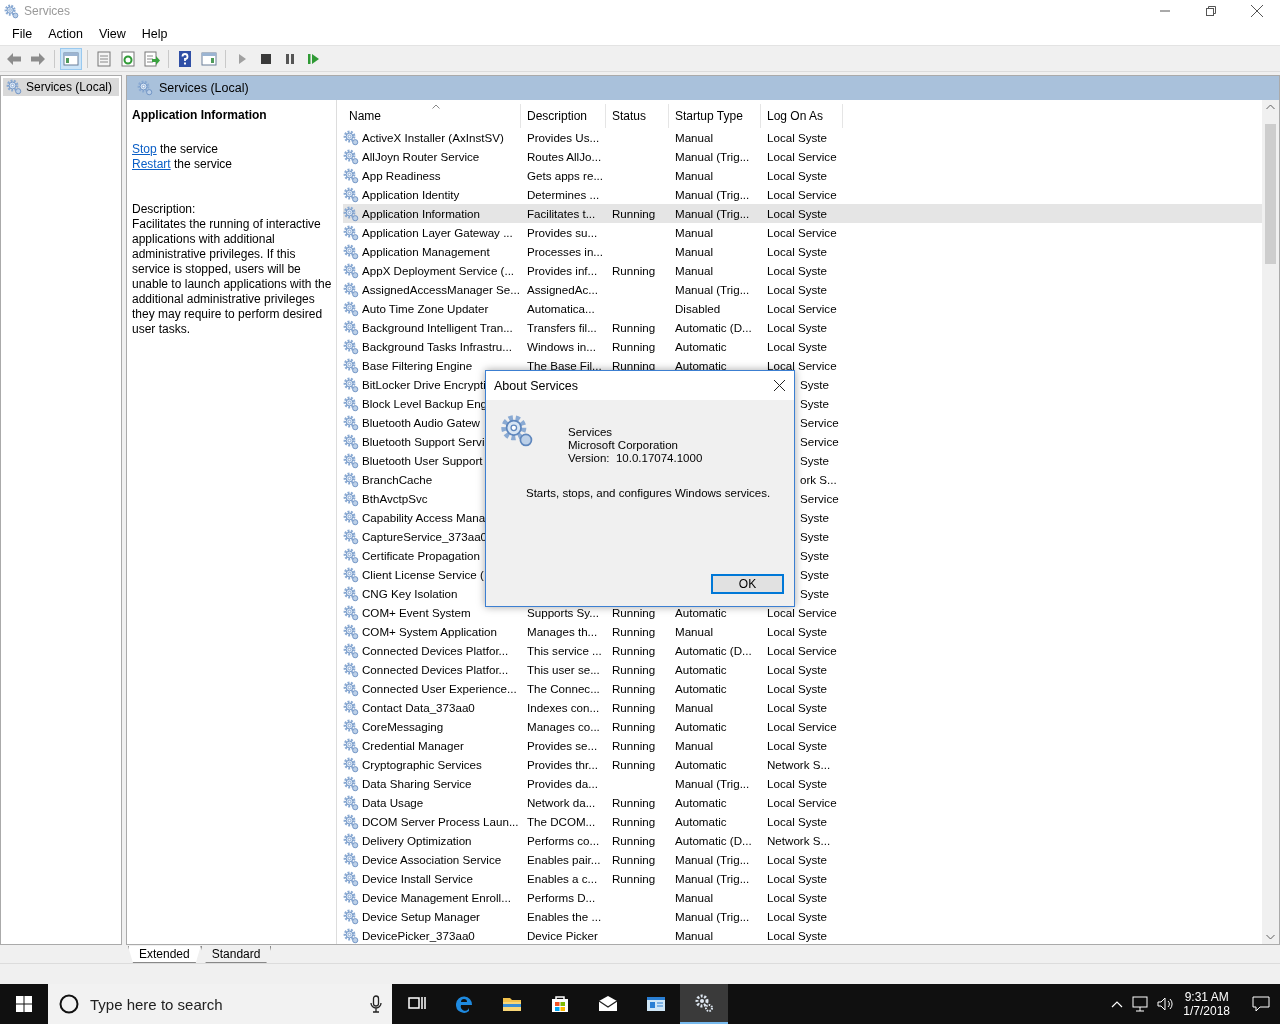  Describe the element at coordinates (424, 384) in the screenshot. I see `table-cell: BitLocker Drive Encrypti` at that location.